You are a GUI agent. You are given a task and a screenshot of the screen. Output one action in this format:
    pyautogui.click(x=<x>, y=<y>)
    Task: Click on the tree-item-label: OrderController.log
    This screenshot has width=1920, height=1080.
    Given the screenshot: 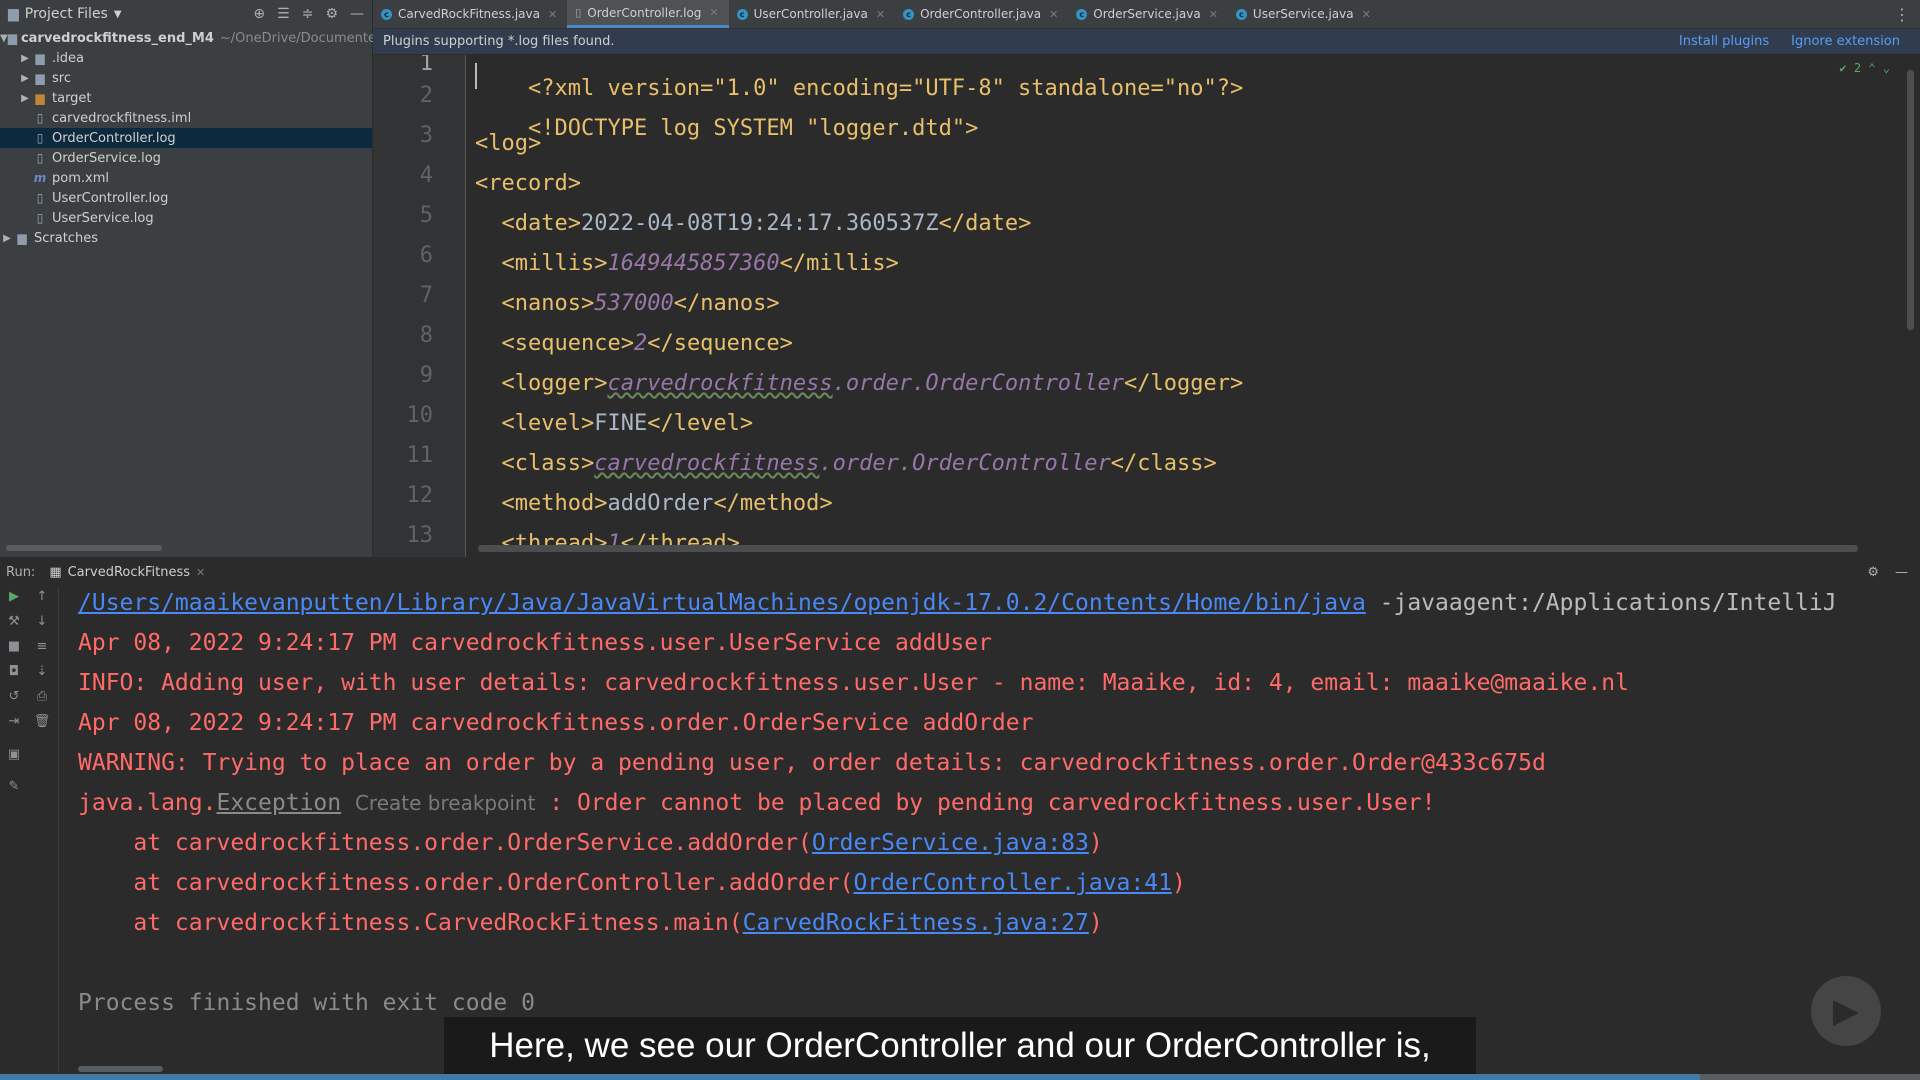 What is the action you would take?
    pyautogui.click(x=114, y=138)
    